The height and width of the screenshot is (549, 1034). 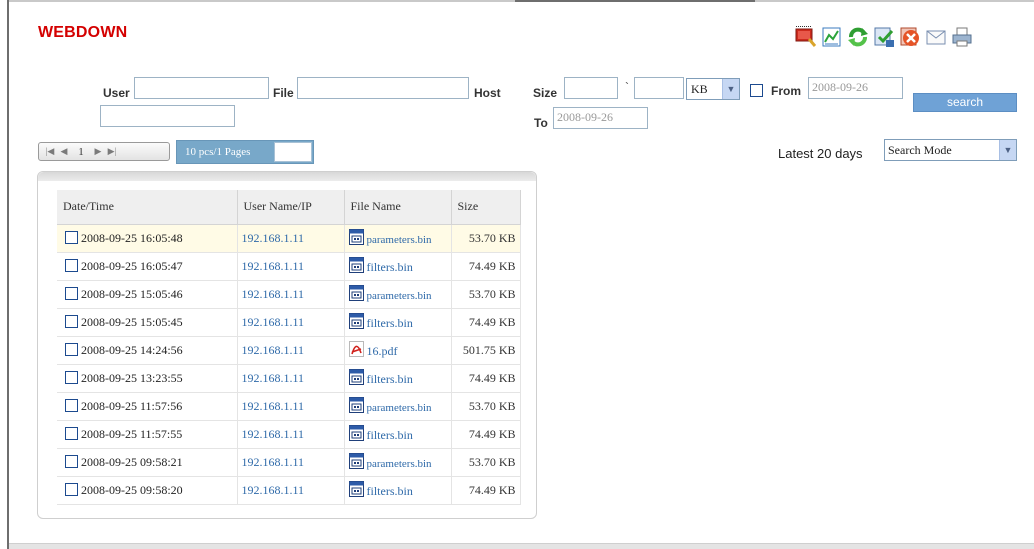 I want to click on cell-date: 2008-09-25 09:58:20, so click(x=147, y=490).